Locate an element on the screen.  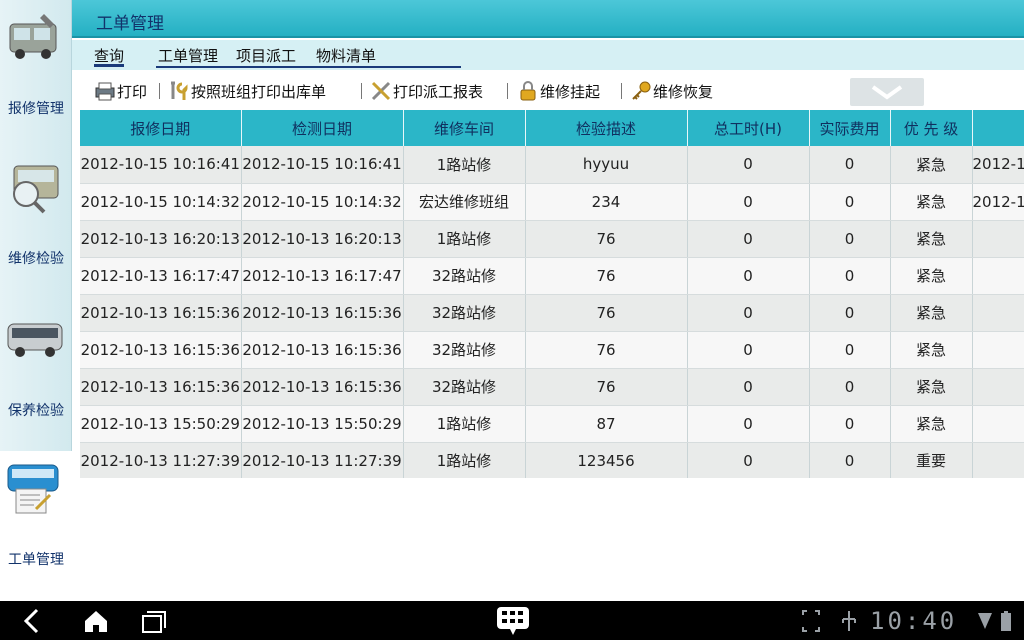
page-title: 工单管理 is located at coordinates (130, 24).